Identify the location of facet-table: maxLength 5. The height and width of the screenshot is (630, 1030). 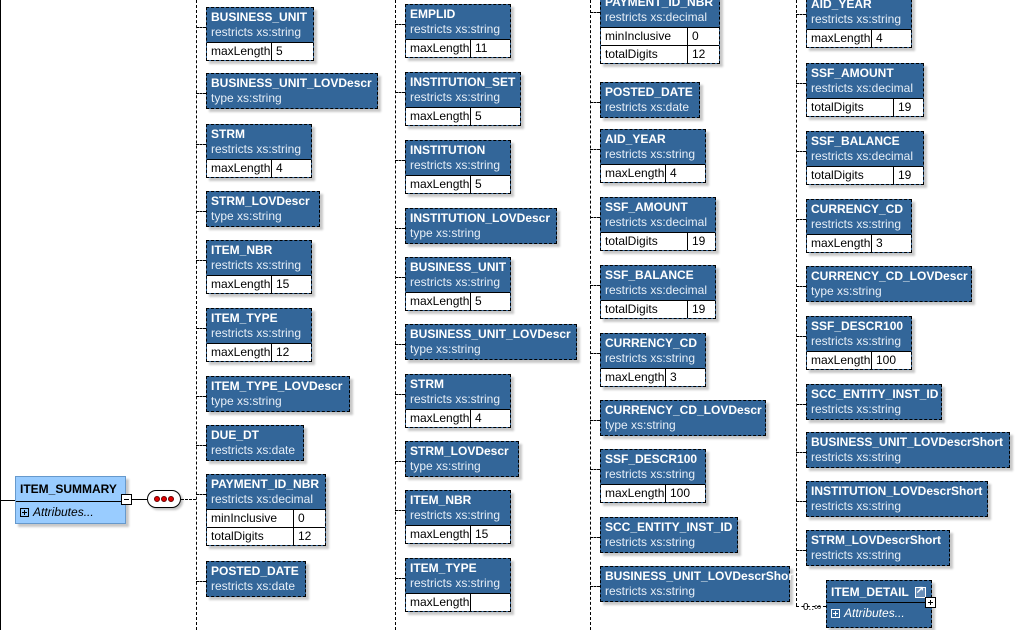
(463, 116).